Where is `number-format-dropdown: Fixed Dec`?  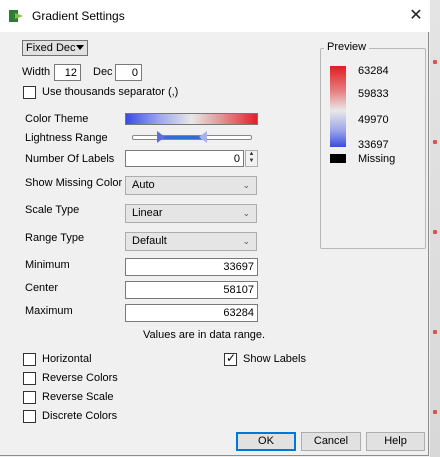 number-format-dropdown: Fixed Dec is located at coordinates (55, 48).